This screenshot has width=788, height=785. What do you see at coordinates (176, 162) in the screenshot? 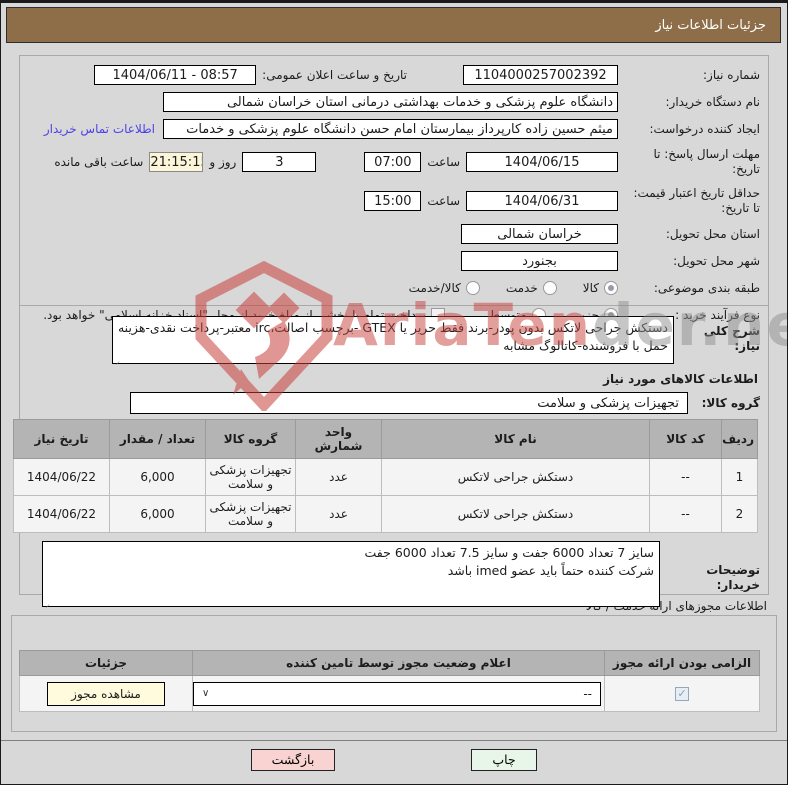
I see `remaining-time-field: 21:15:15` at bounding box center [176, 162].